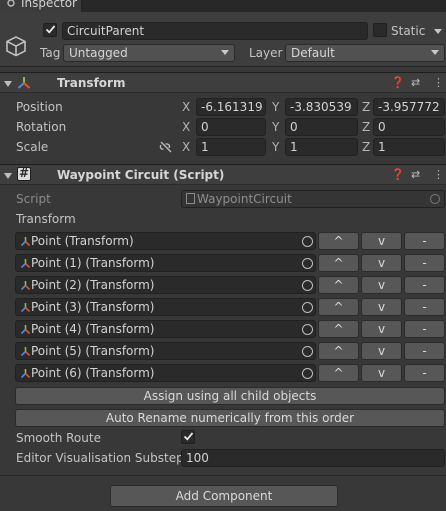  What do you see at coordinates (230, 418) in the screenshot?
I see `auto-rename-button: Auto Rename numerically from this order` at bounding box center [230, 418].